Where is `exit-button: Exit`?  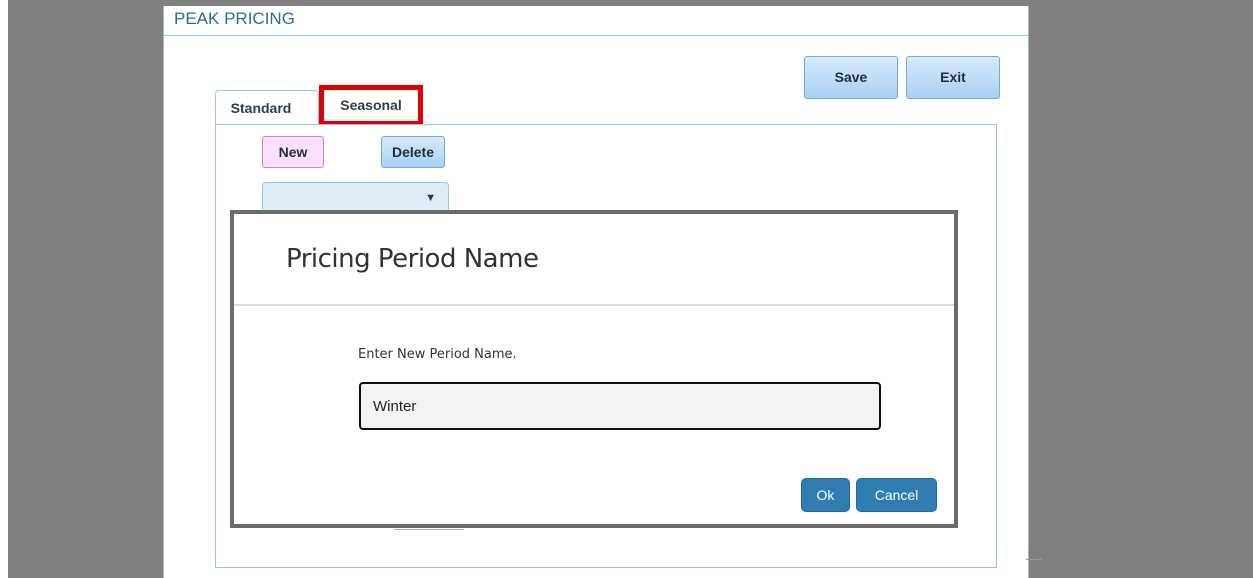
exit-button: Exit is located at coordinates (953, 77).